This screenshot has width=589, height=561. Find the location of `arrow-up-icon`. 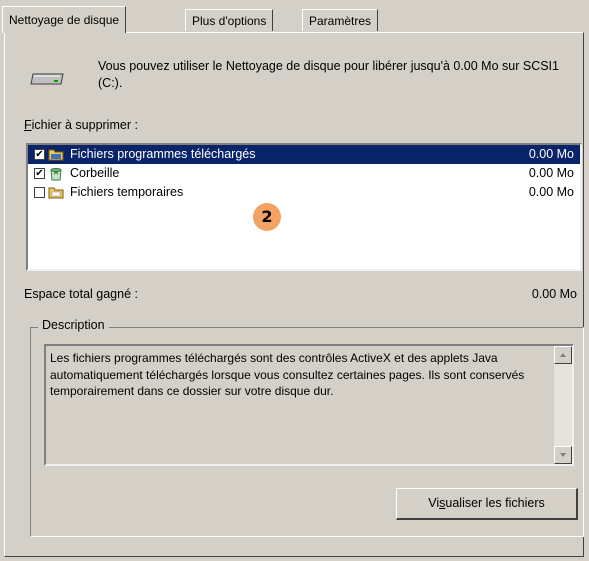

arrow-up-icon is located at coordinates (563, 355).